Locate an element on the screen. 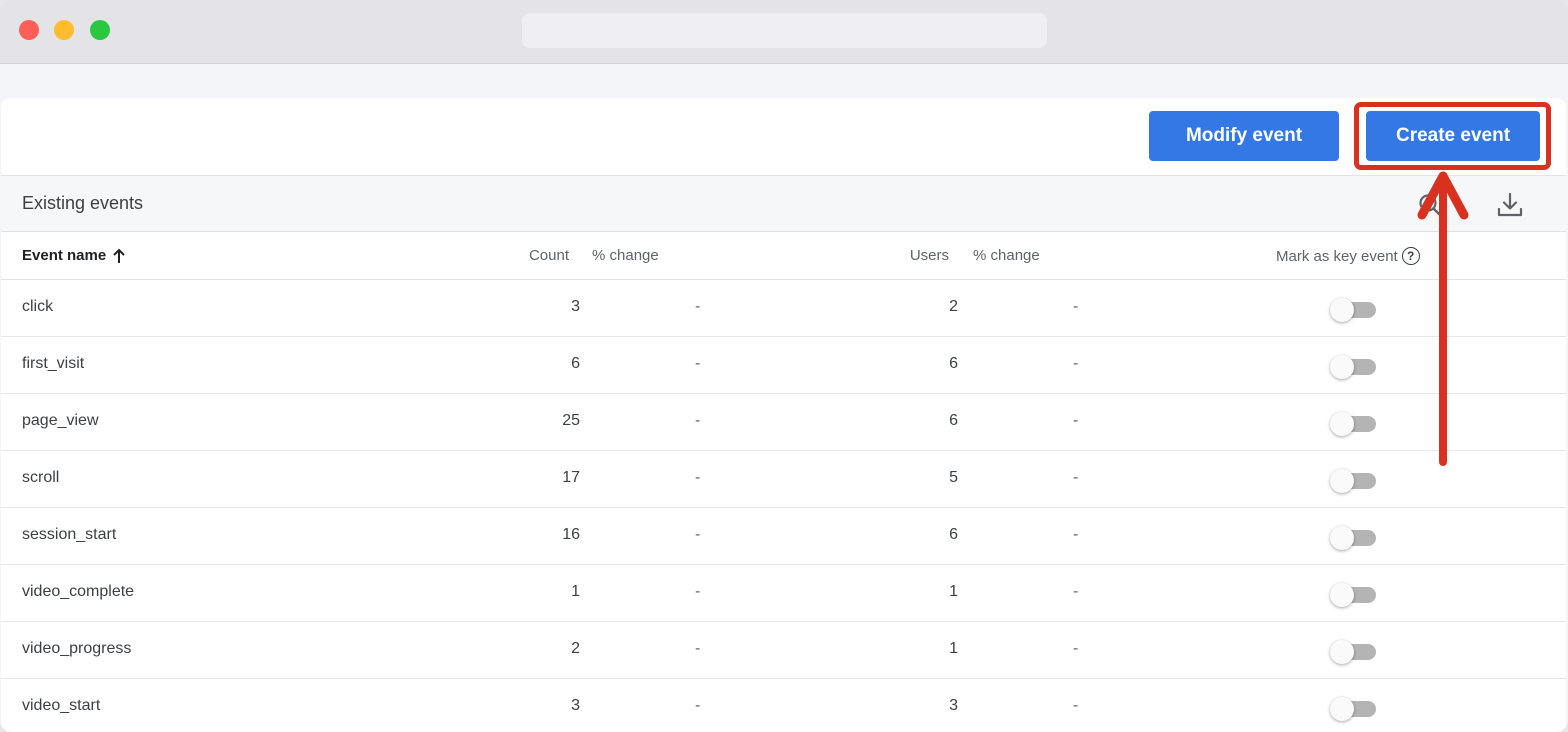 This screenshot has height=732, width=1568. existing-events-header: Existing events is located at coordinates (783, 204).